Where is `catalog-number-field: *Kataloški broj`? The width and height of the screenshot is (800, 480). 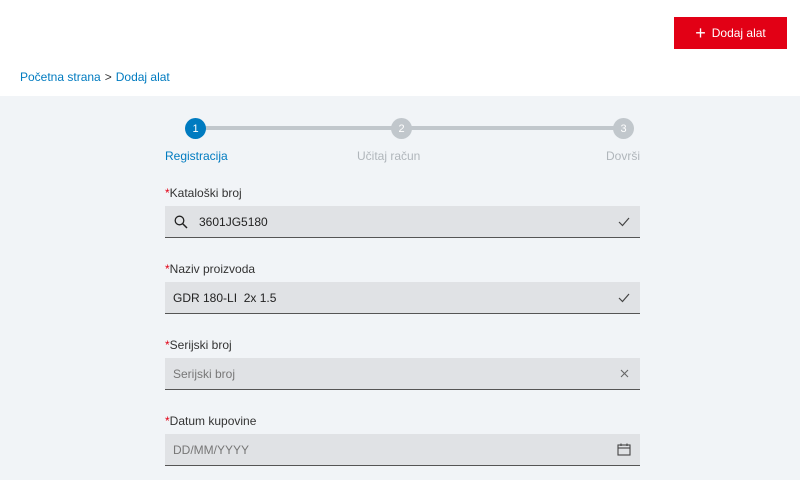
catalog-number-field: *Kataloški broj is located at coordinates (402, 212).